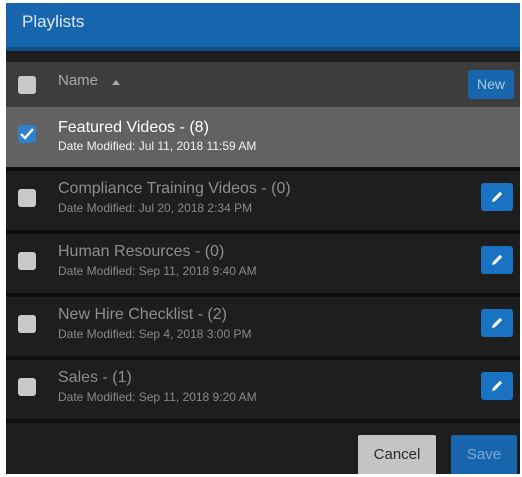 This screenshot has width=522, height=477. What do you see at coordinates (157, 397) in the screenshot?
I see `playlist-date: Date Modified: Sep 11, 2018 9:20 AM` at bounding box center [157, 397].